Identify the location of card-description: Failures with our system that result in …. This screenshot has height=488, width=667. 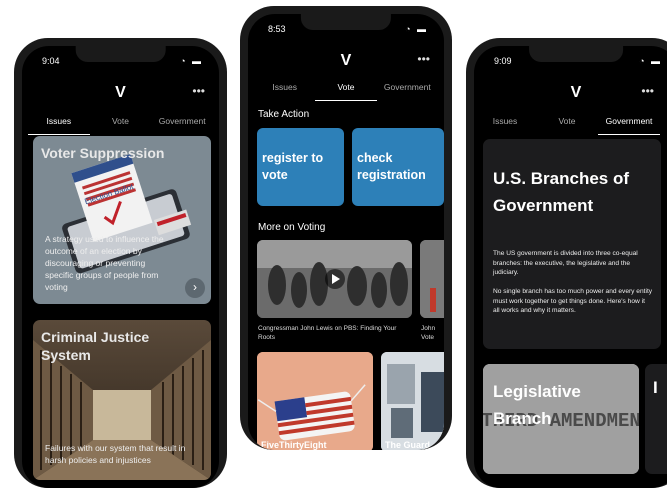
(115, 454).